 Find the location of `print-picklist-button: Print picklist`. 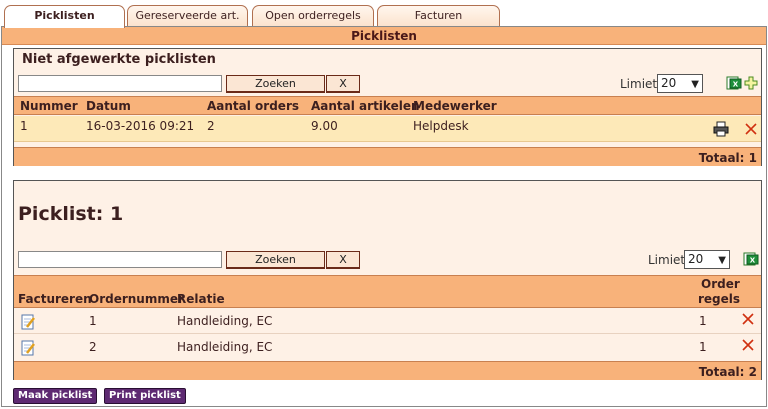

print-picklist-button: Print picklist is located at coordinates (145, 396).